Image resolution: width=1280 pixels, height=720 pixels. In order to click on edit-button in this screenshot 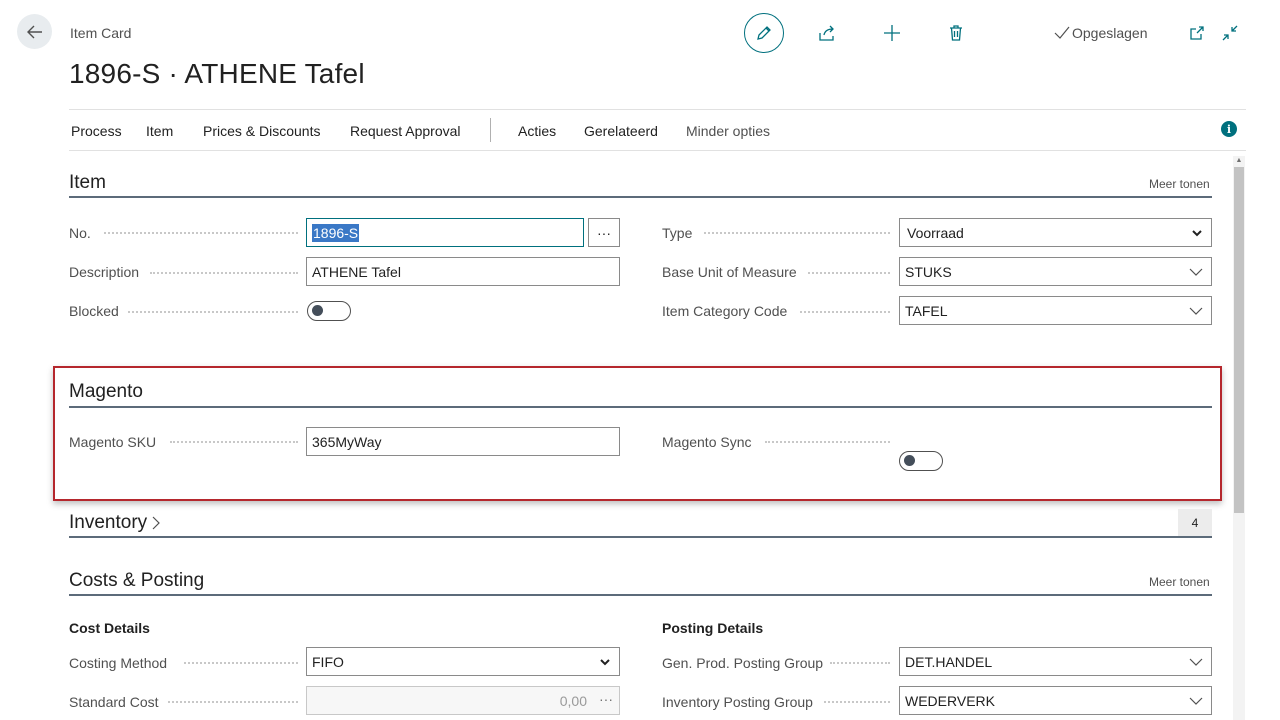, I will do `click(764, 33)`.